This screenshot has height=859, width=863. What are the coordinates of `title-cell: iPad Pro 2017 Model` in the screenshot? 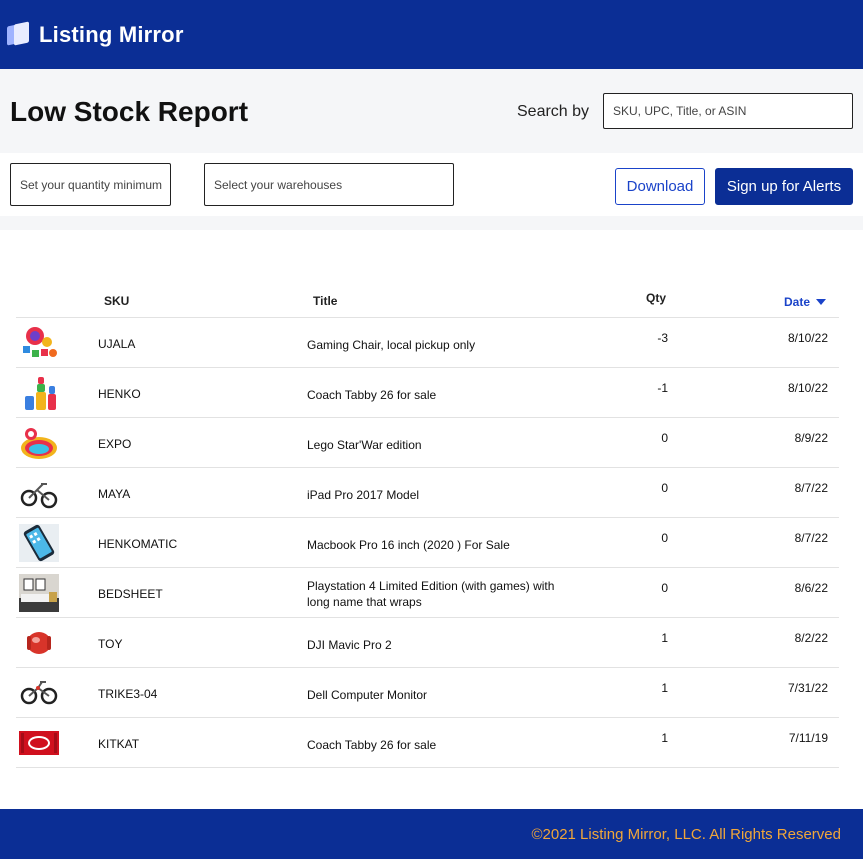 It's located at (363, 495).